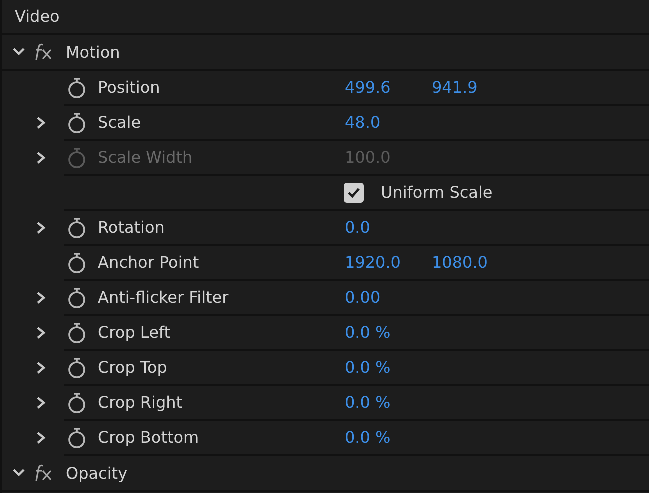 This screenshot has height=493, width=649. Describe the element at coordinates (97, 473) in the screenshot. I see `effect-name: Opacity` at that location.